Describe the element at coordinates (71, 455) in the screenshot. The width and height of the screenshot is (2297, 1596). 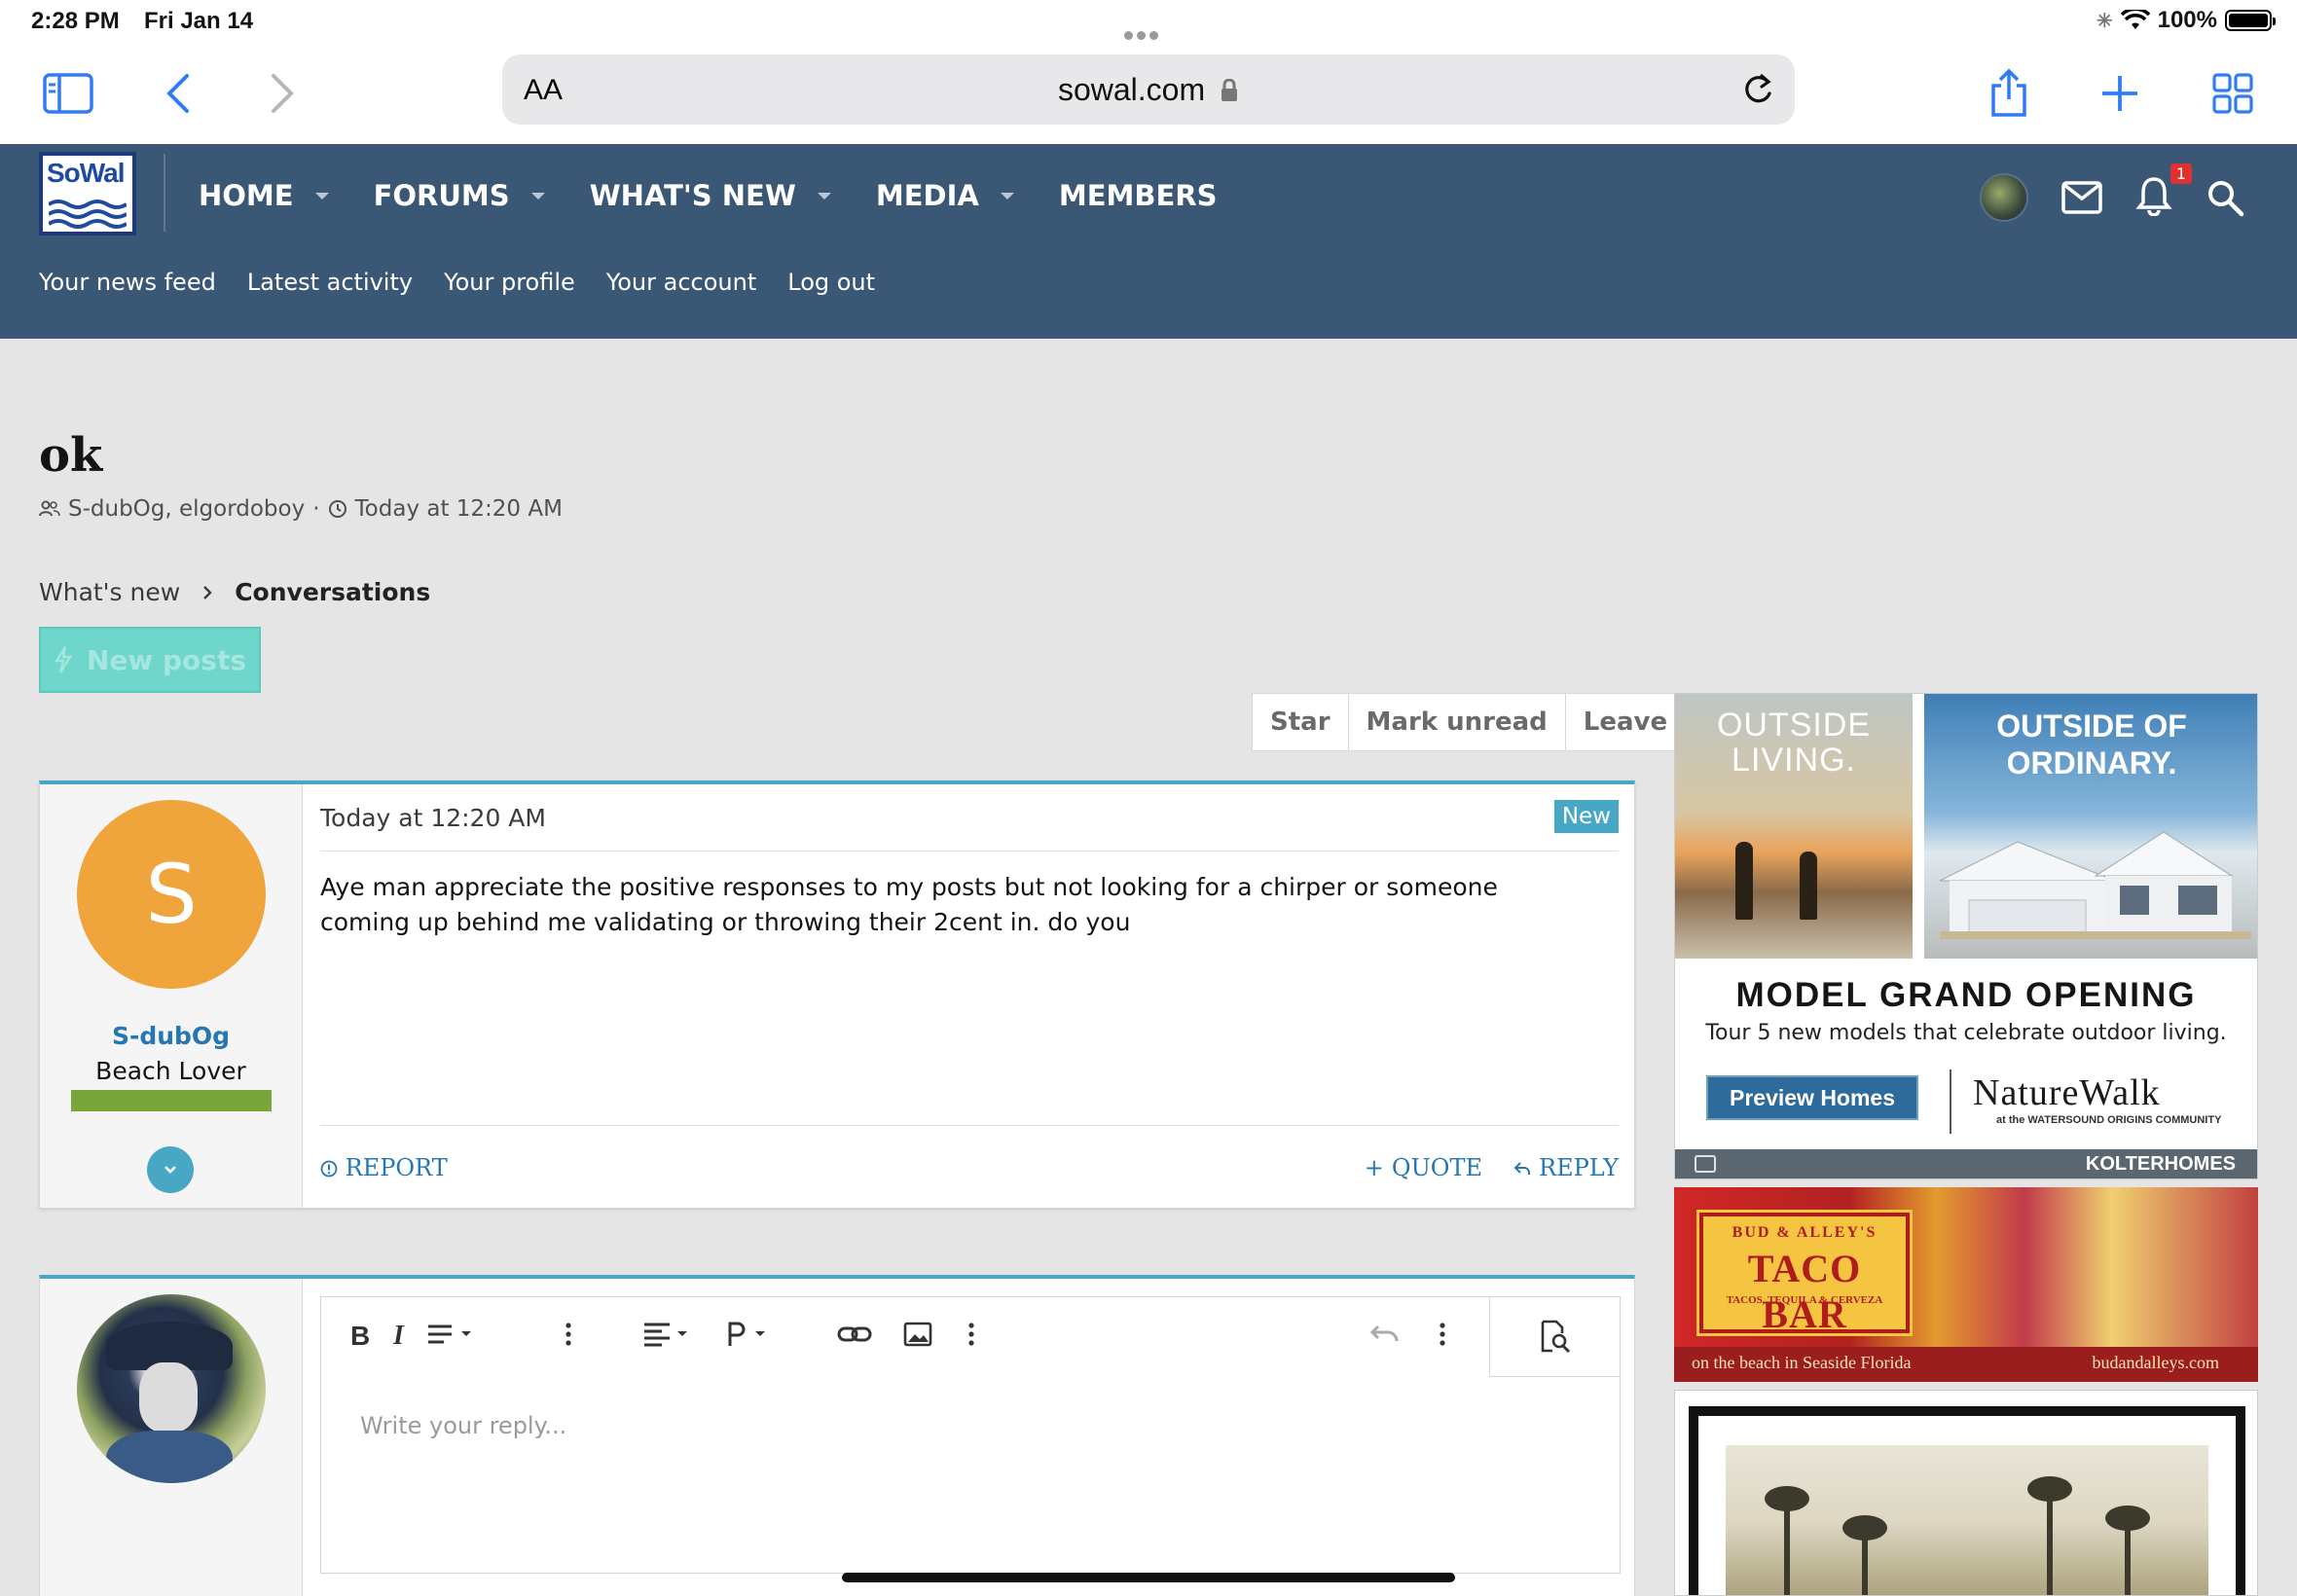
I see `page-title: ok` at that location.